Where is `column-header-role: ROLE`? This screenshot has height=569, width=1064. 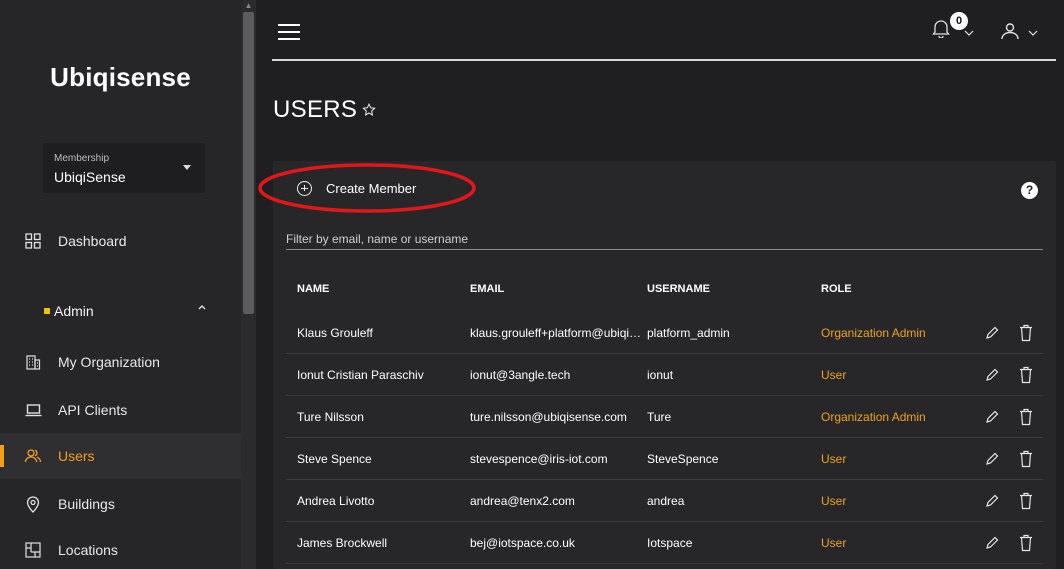 column-header-role: ROLE is located at coordinates (836, 289).